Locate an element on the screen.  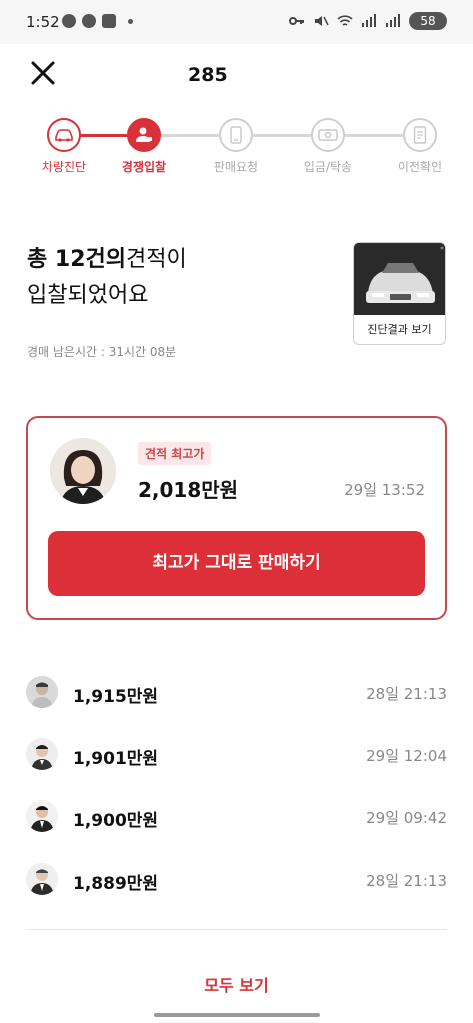
page-title: 285 is located at coordinates (208, 75).